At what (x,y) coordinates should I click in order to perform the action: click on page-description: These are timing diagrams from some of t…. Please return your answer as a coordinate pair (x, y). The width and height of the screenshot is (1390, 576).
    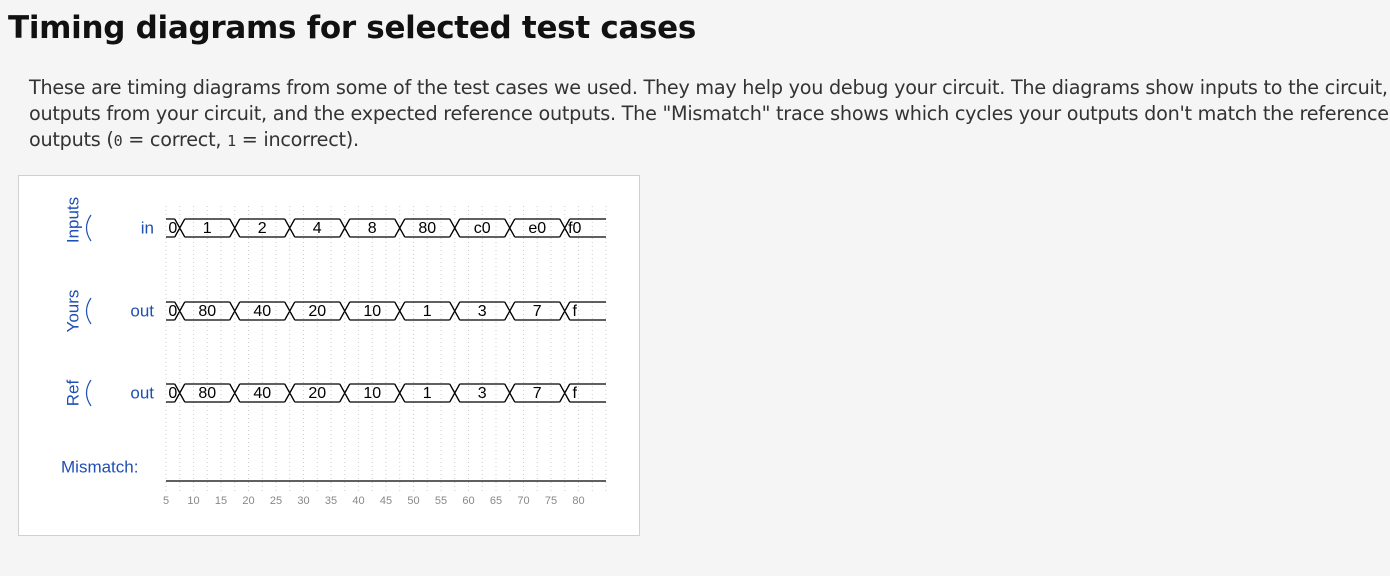
    Looking at the image, I should click on (709, 114).